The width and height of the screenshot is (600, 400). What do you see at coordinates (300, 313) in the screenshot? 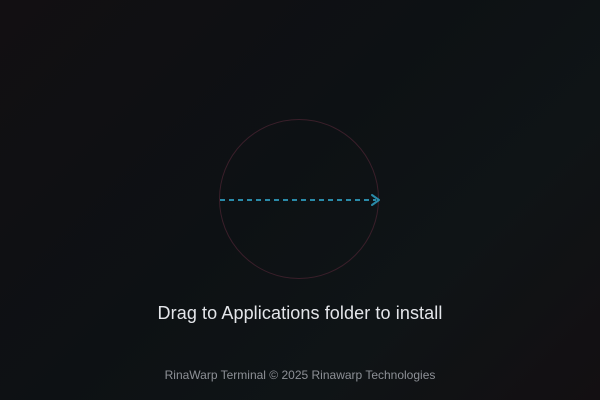
I see `install-instruction: Drag to Applications folder to install` at bounding box center [300, 313].